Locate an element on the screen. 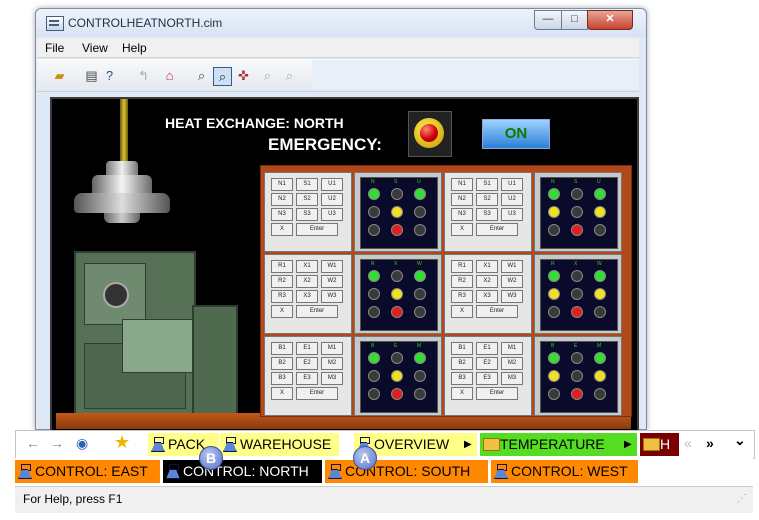 Image resolution: width=759 pixels, height=520 pixels. favorites-star-icon: ★ is located at coordinates (122, 442).